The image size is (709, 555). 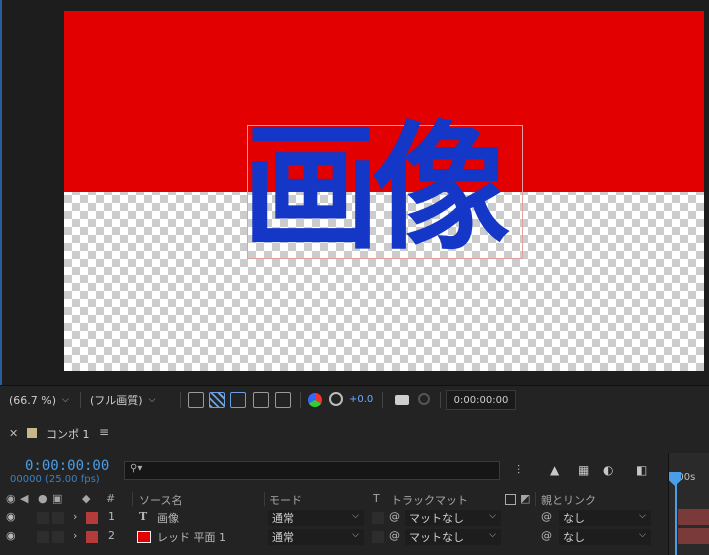 What do you see at coordinates (217, 400) in the screenshot?
I see `transparency-grid-icon` at bounding box center [217, 400].